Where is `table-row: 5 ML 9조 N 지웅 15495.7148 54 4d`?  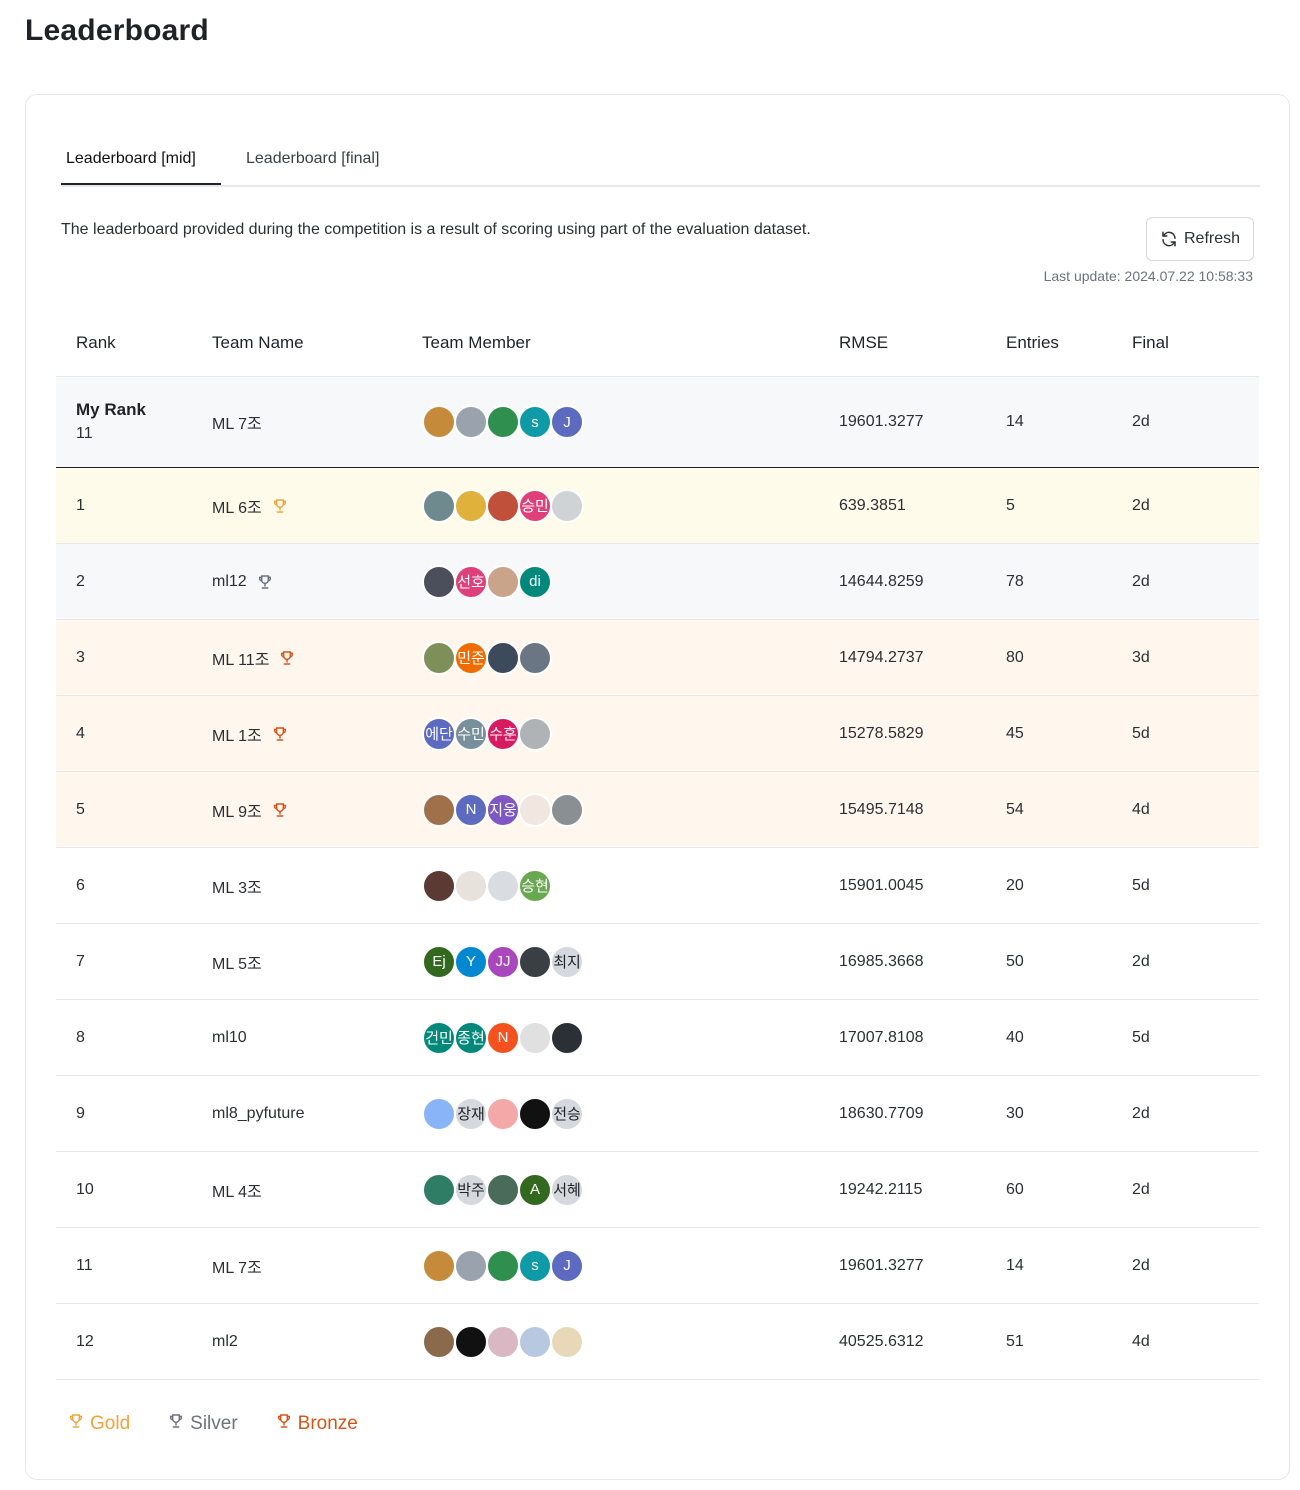 table-row: 5 ML 9조 N 지웅 15495.7148 54 4d is located at coordinates (657, 810).